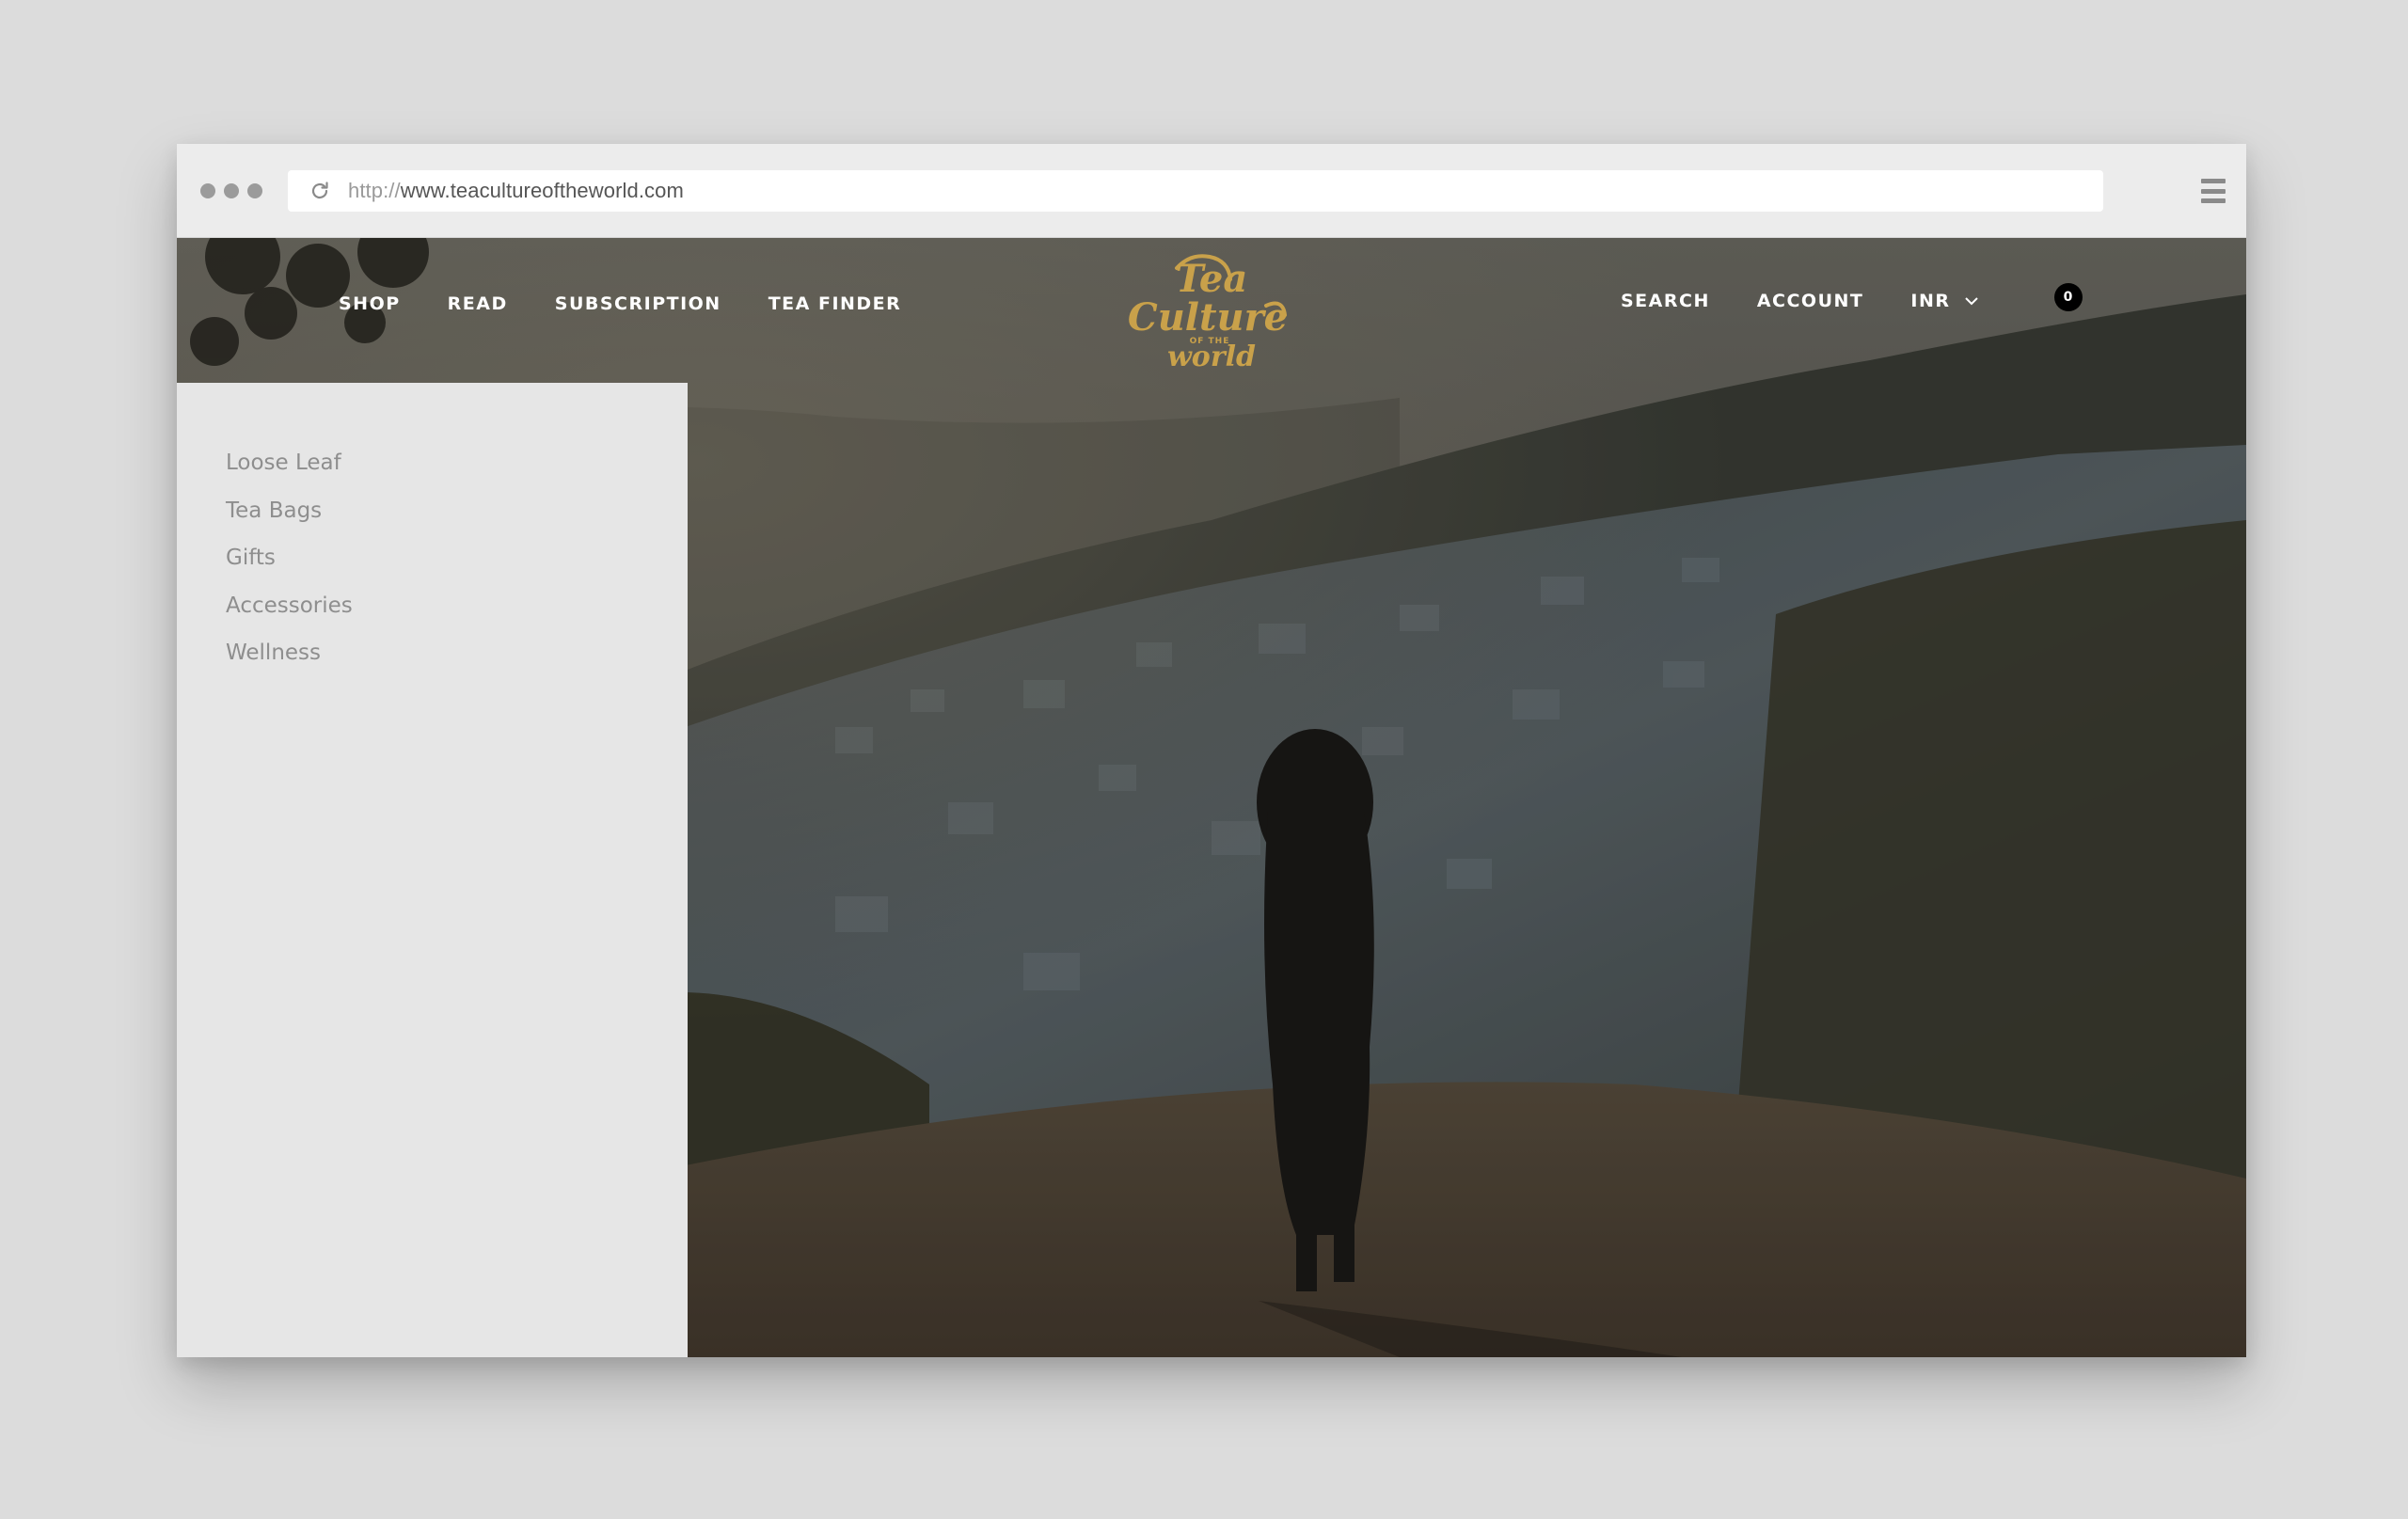 Image resolution: width=2408 pixels, height=1519 pixels. I want to click on nav-read: READ, so click(478, 303).